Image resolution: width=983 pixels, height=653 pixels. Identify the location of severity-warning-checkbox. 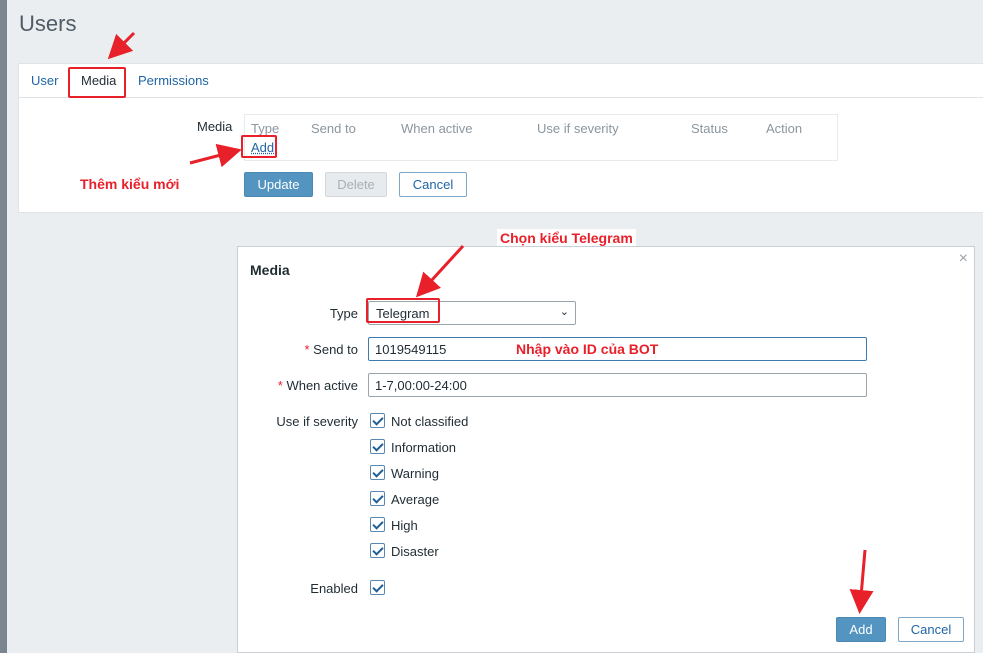
(377, 472).